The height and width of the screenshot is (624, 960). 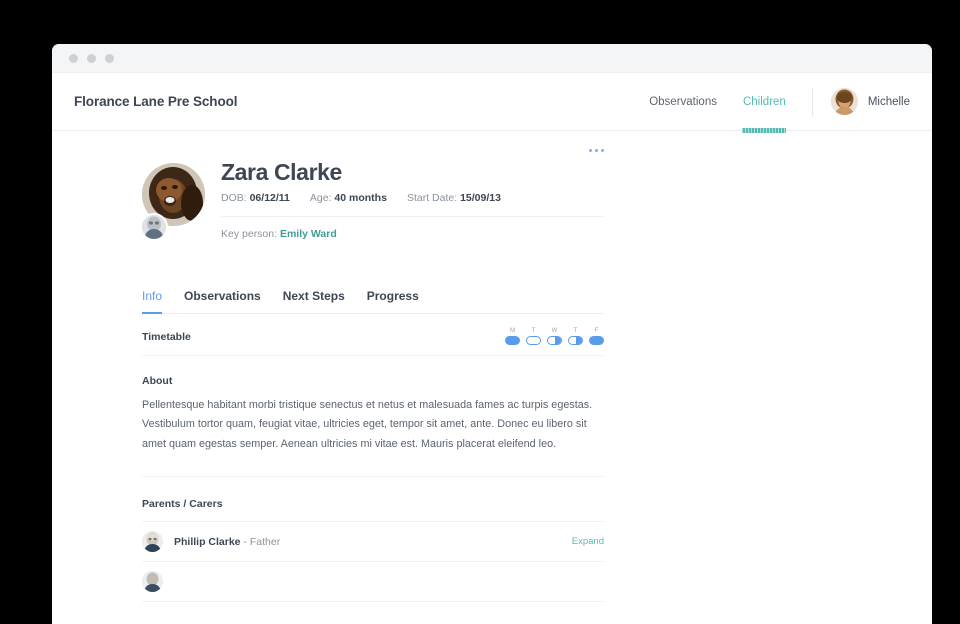 I want to click on day-letter: F, so click(x=596, y=330).